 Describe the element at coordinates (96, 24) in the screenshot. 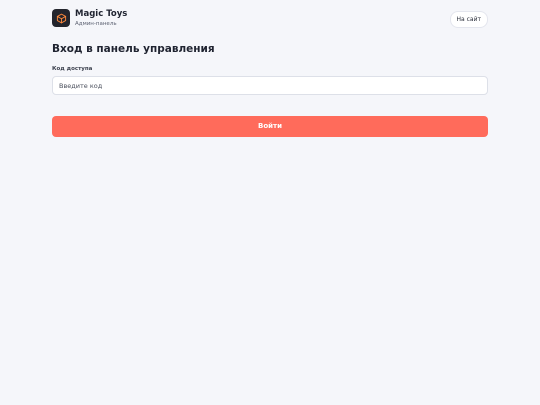

I see `brand-subtitle: Админ-панель` at that location.